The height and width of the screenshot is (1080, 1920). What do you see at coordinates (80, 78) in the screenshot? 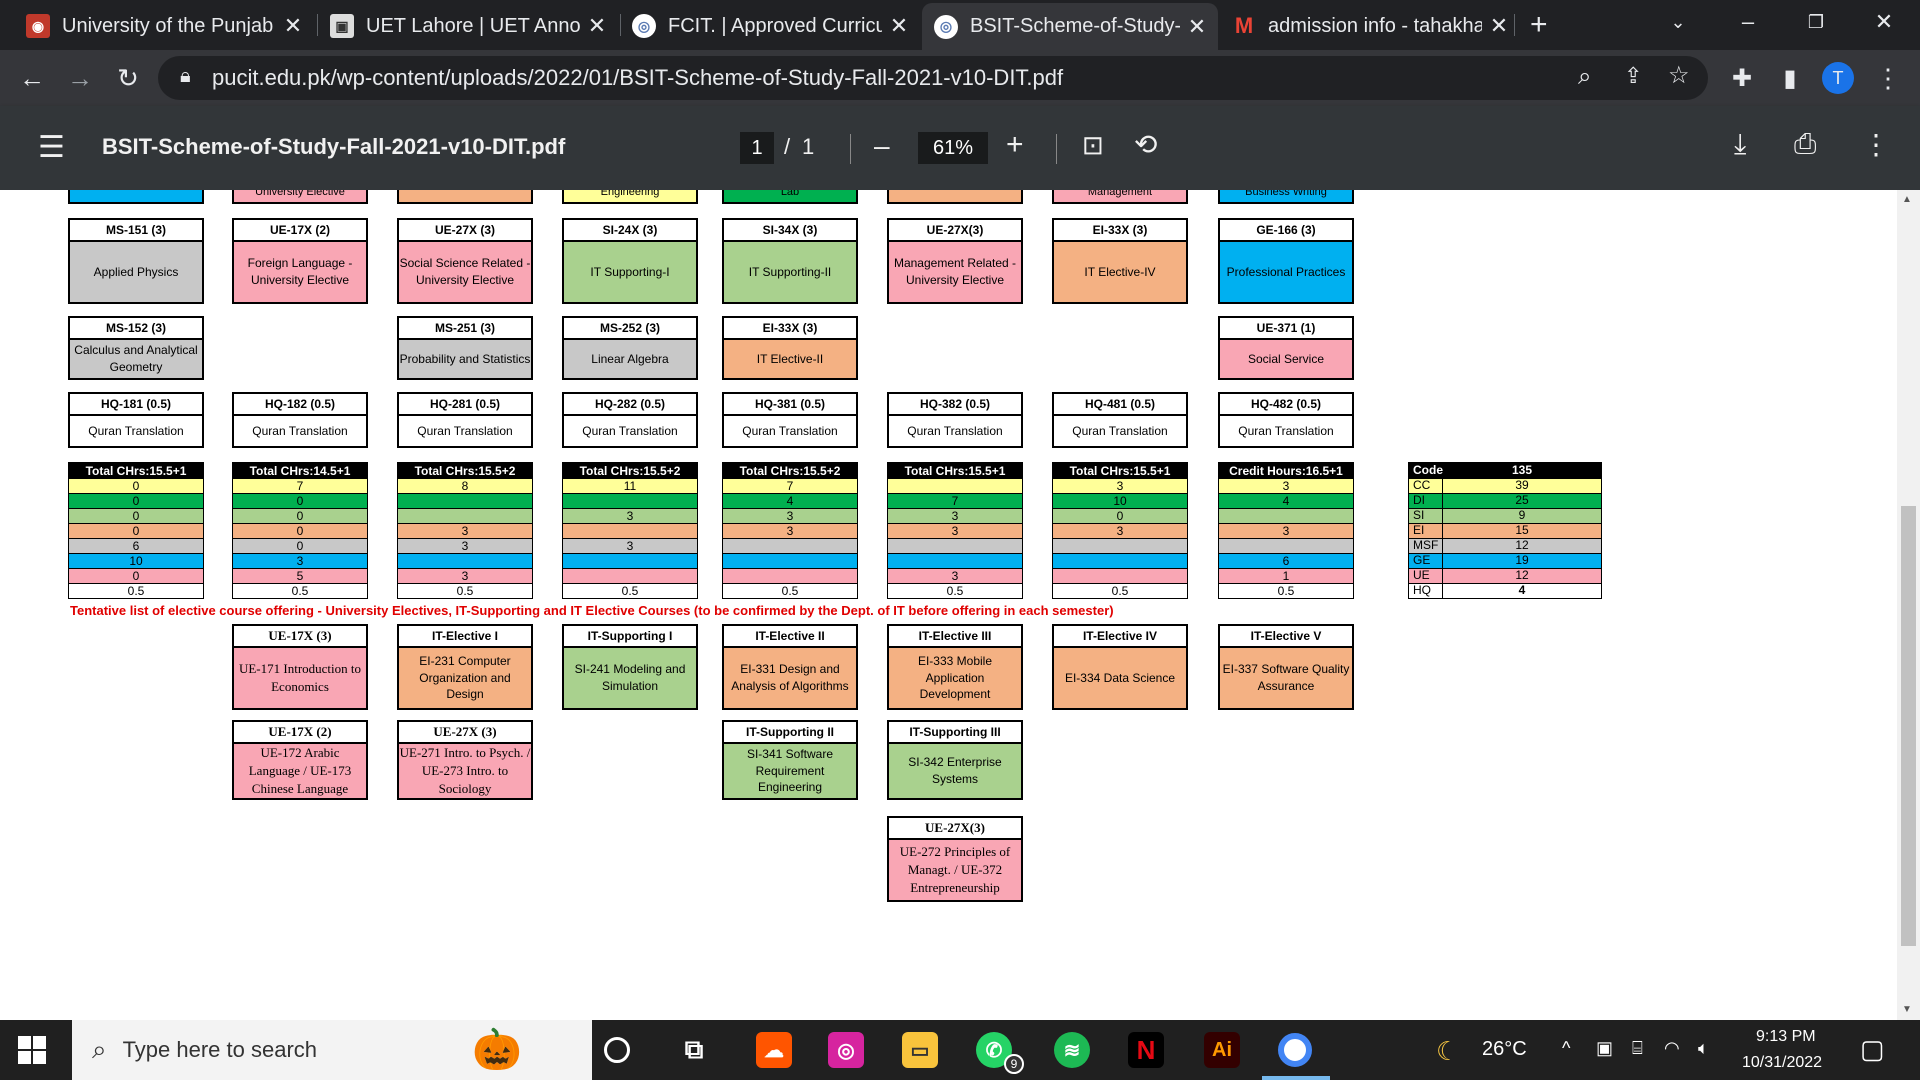
I see `forward-icon: →` at bounding box center [80, 78].